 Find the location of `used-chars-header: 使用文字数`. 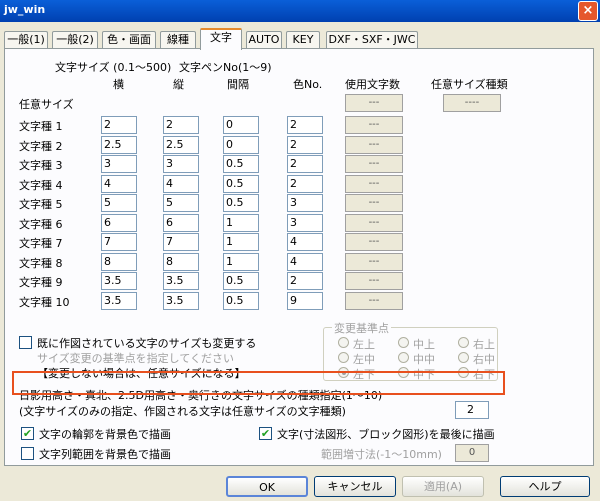

used-chars-header: 使用文字数 is located at coordinates (372, 84).